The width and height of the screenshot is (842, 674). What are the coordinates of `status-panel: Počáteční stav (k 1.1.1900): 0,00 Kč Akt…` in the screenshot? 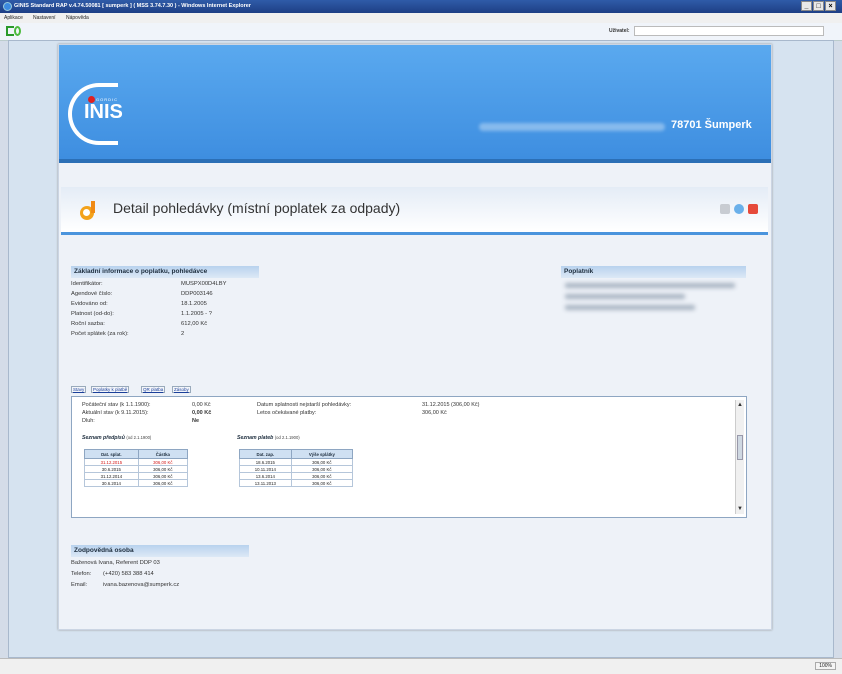 It's located at (409, 457).